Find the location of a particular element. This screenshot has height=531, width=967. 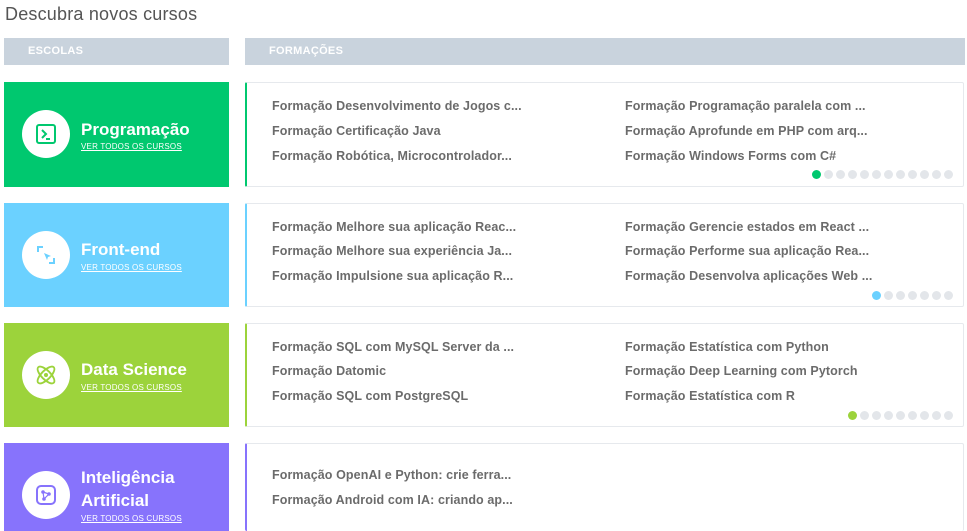

course-link: Formação Datomic is located at coordinates (329, 371).